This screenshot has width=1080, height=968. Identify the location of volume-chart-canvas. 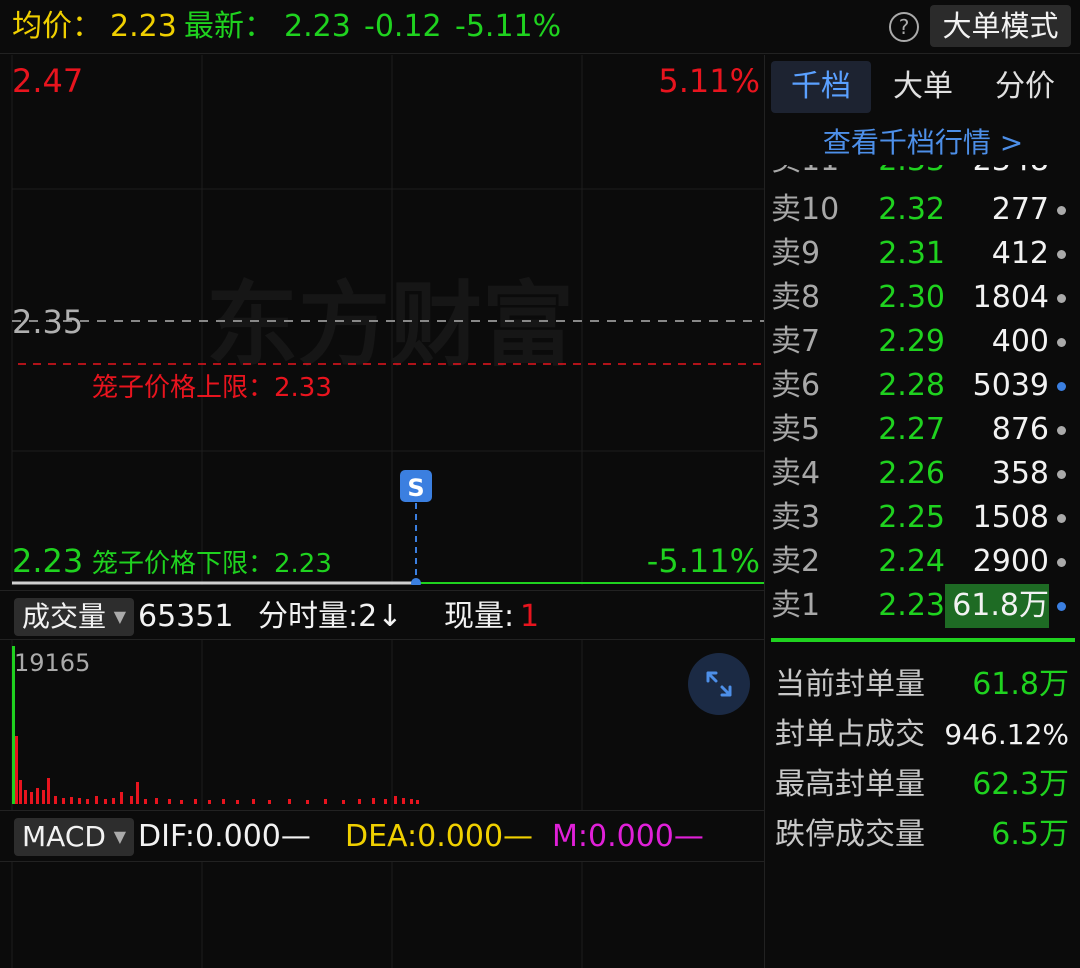
(297, 725).